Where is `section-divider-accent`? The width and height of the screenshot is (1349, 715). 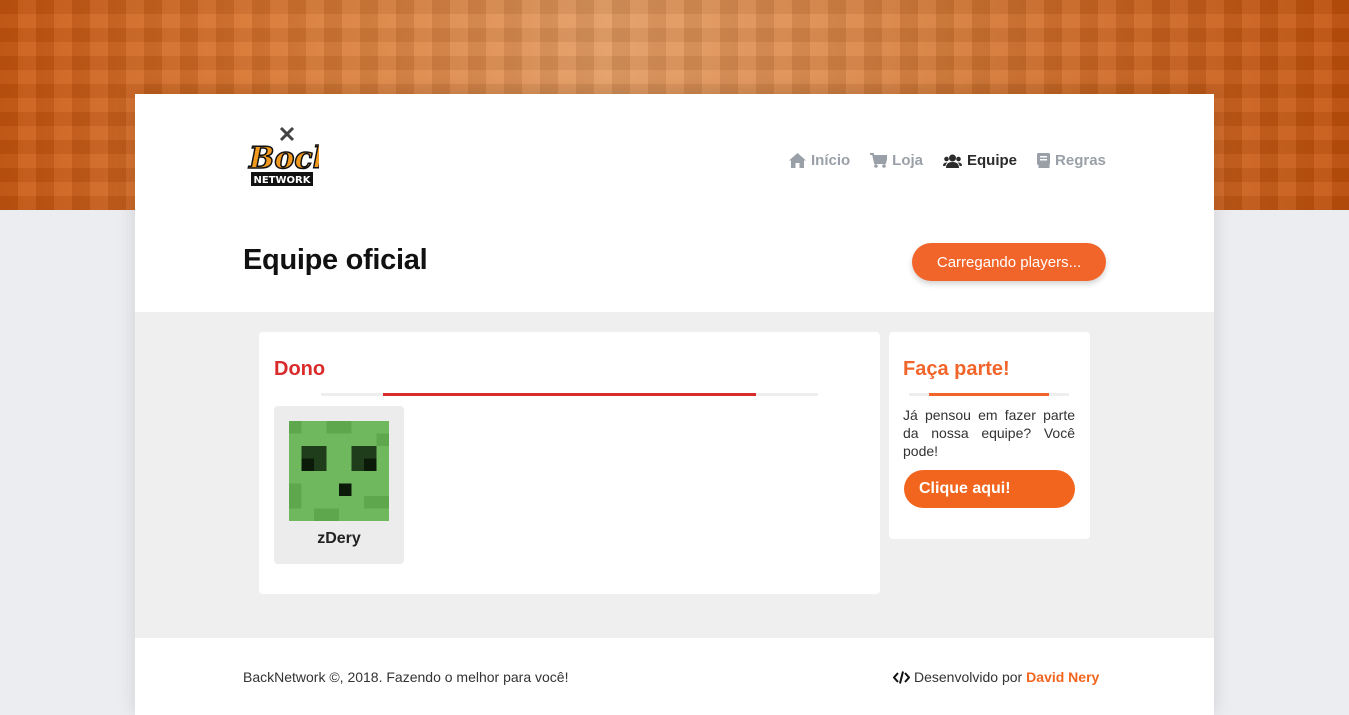
section-divider-accent is located at coordinates (569, 394).